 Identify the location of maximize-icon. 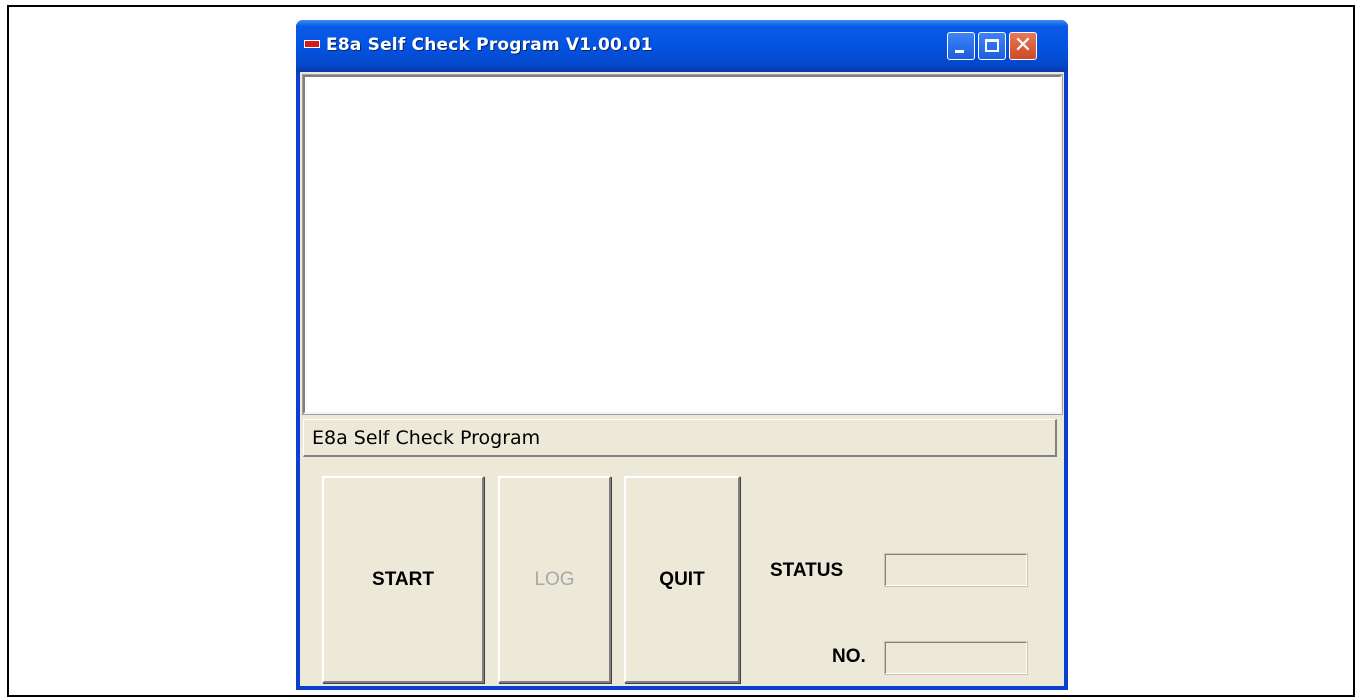
(992, 45).